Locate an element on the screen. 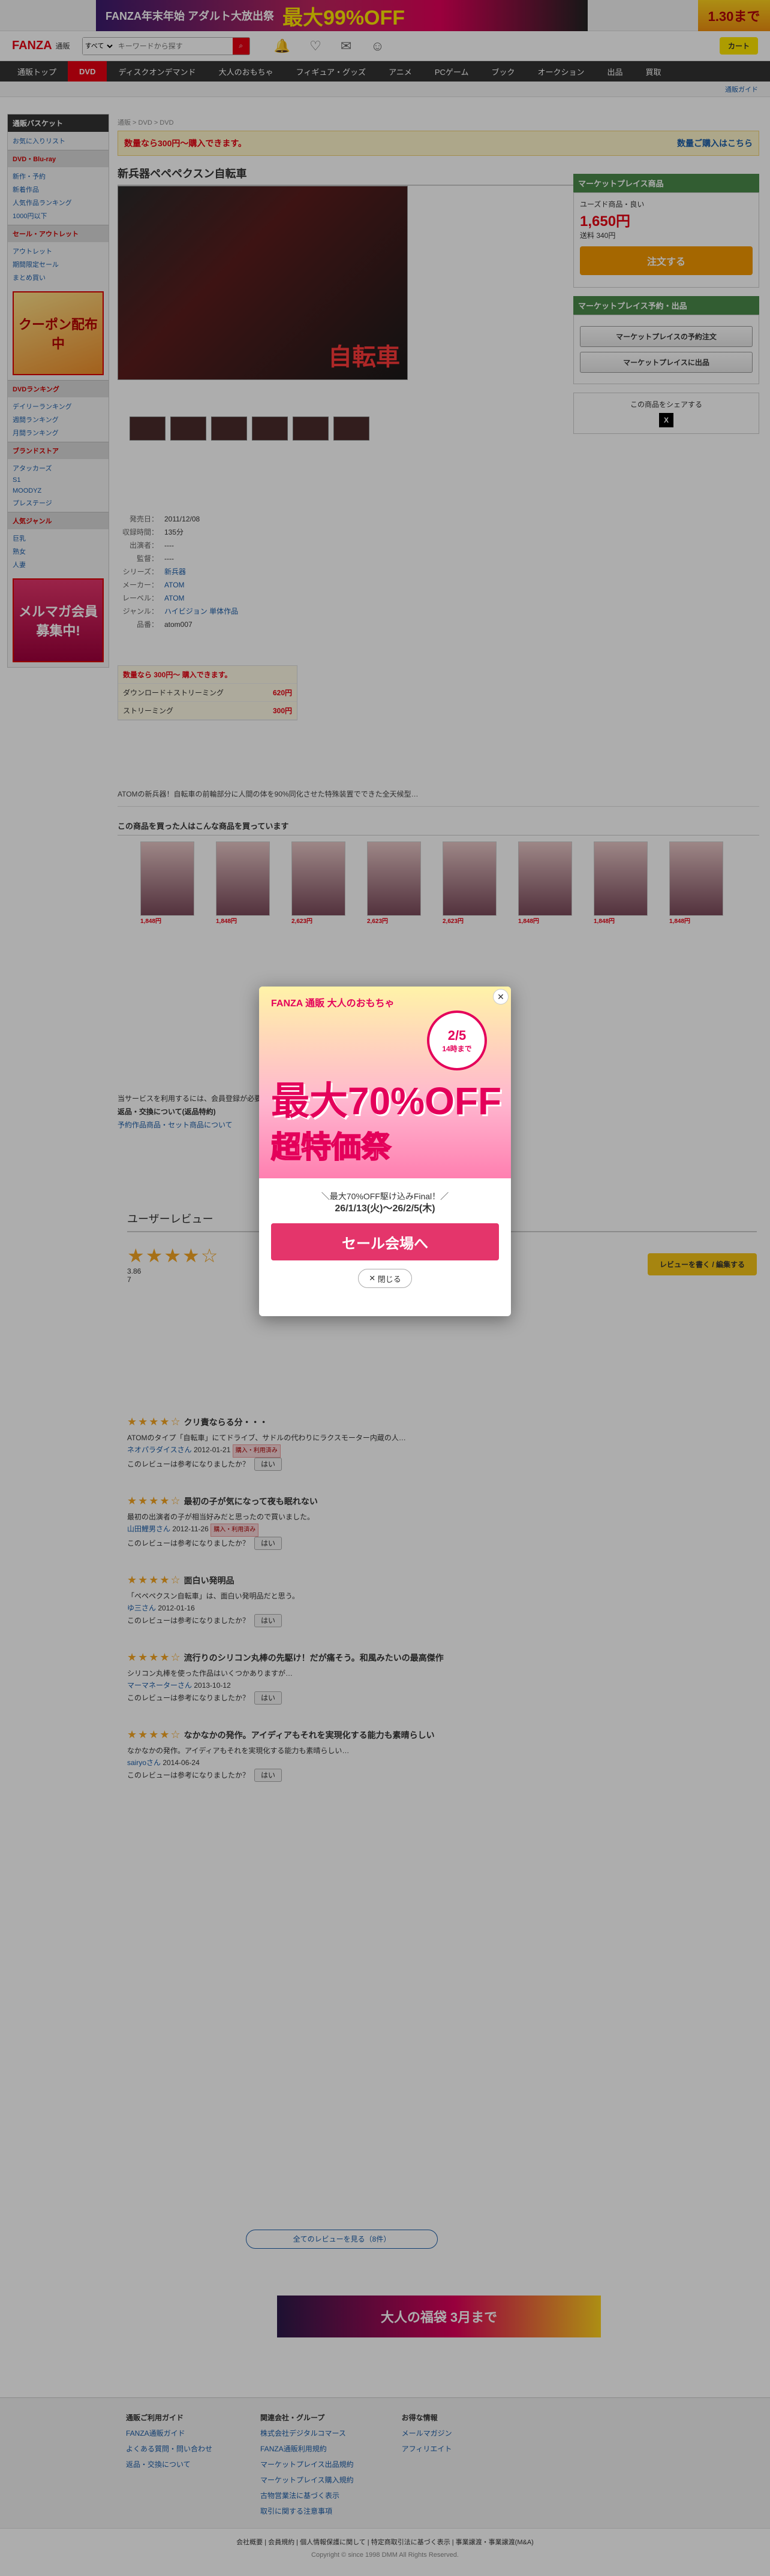 The height and width of the screenshot is (2576, 770). modal-discount: 最大70%OFF is located at coordinates (386, 1101).